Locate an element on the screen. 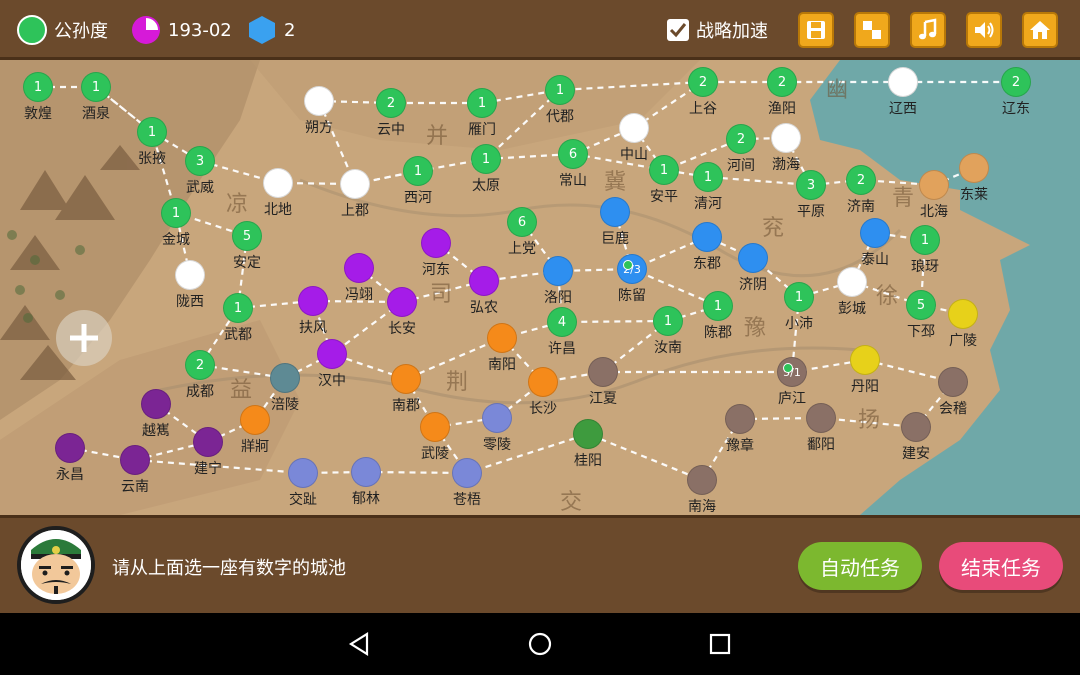 The image size is (1080, 675). nav-back-button is located at coordinates (360, 644).